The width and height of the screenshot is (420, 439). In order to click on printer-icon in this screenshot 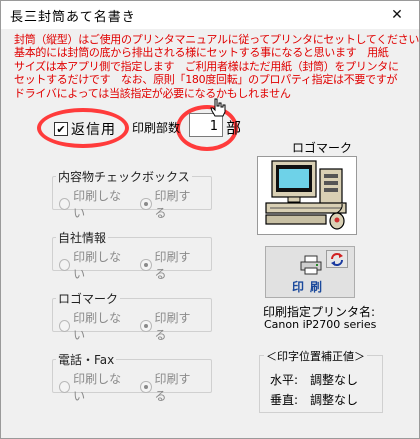, I will do `click(311, 265)`.